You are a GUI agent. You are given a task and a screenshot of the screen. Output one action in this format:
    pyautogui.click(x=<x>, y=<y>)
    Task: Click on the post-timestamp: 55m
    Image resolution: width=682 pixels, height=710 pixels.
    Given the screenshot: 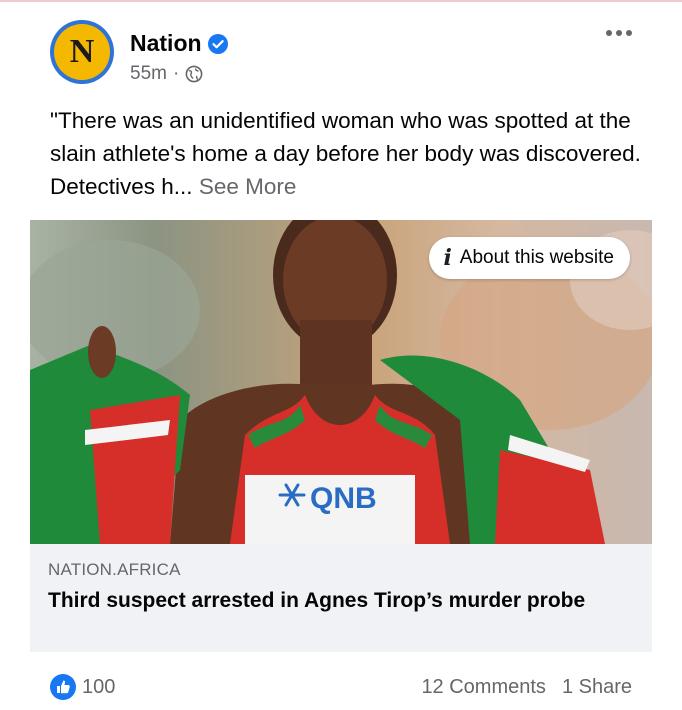 What is the action you would take?
    pyautogui.click(x=148, y=74)
    